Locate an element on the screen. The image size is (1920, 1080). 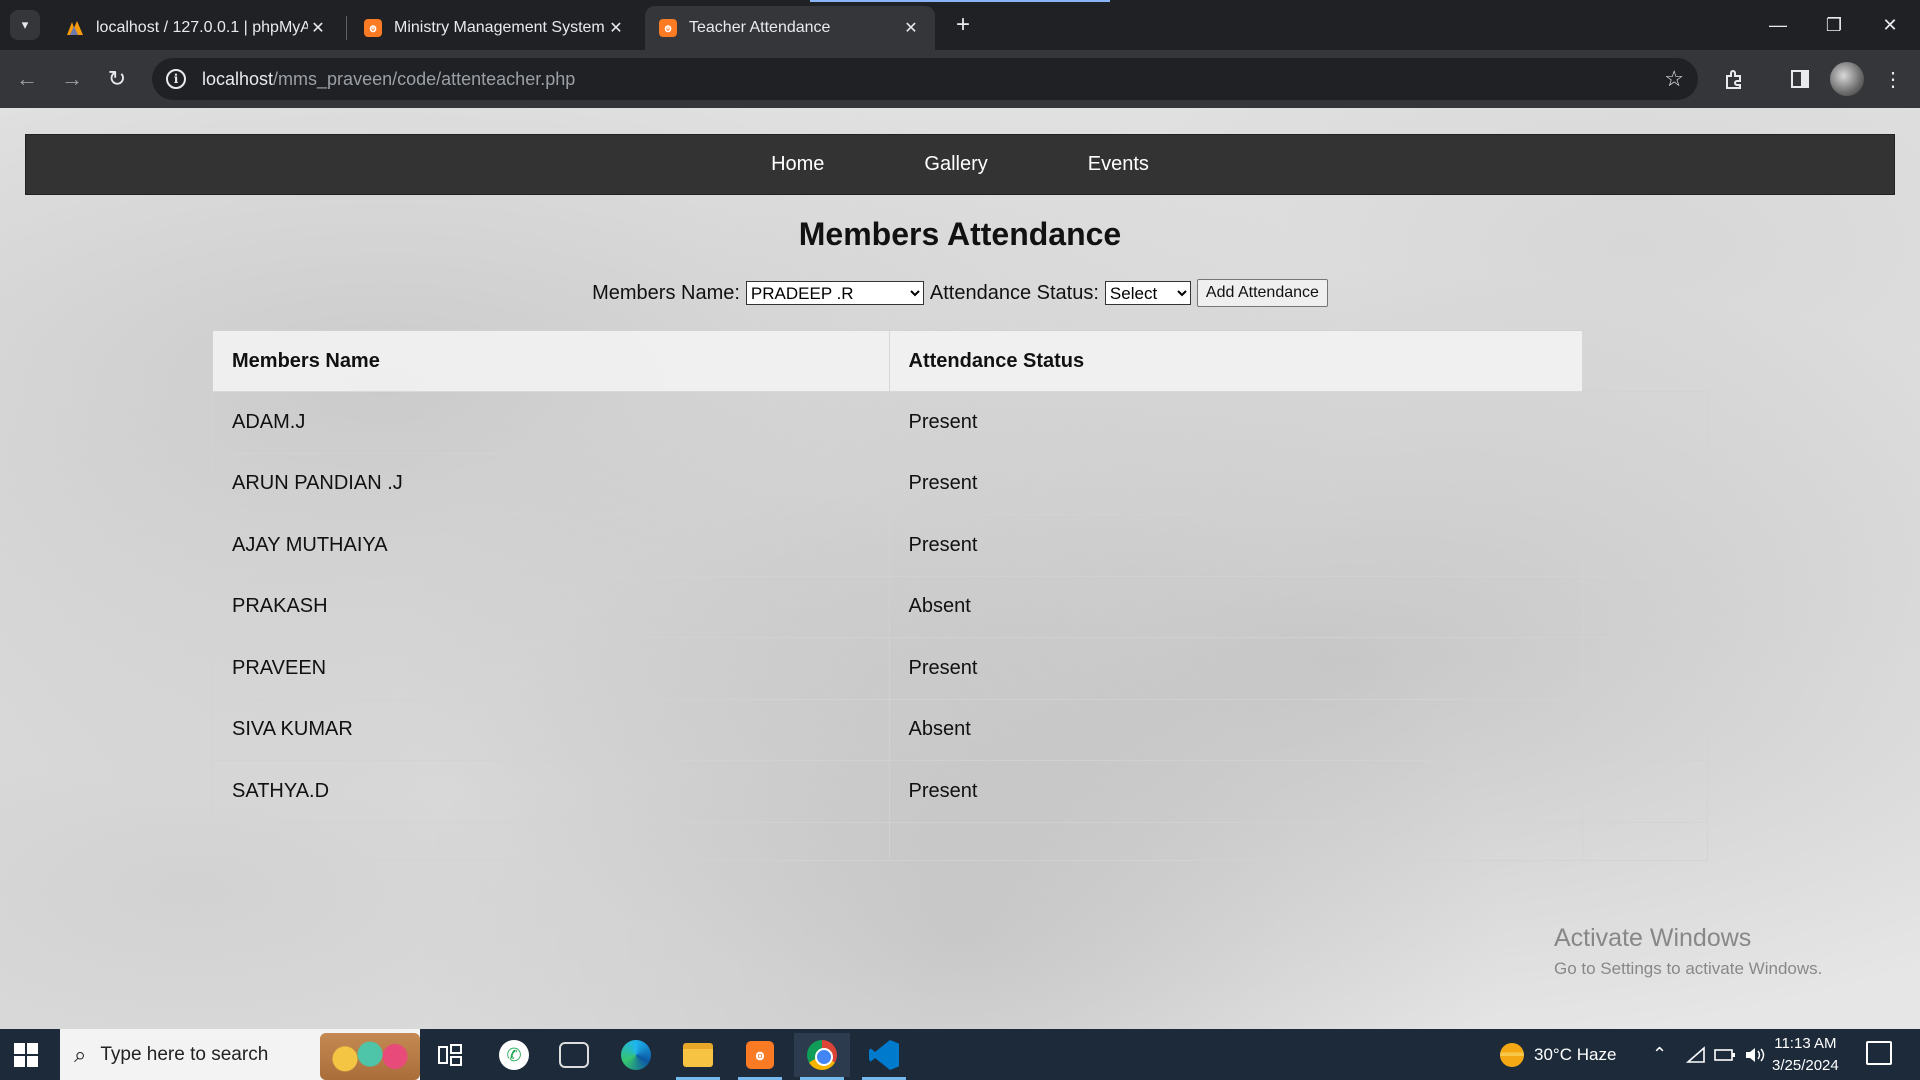
member-name-cell: PRAVEEN is located at coordinates (551, 668).